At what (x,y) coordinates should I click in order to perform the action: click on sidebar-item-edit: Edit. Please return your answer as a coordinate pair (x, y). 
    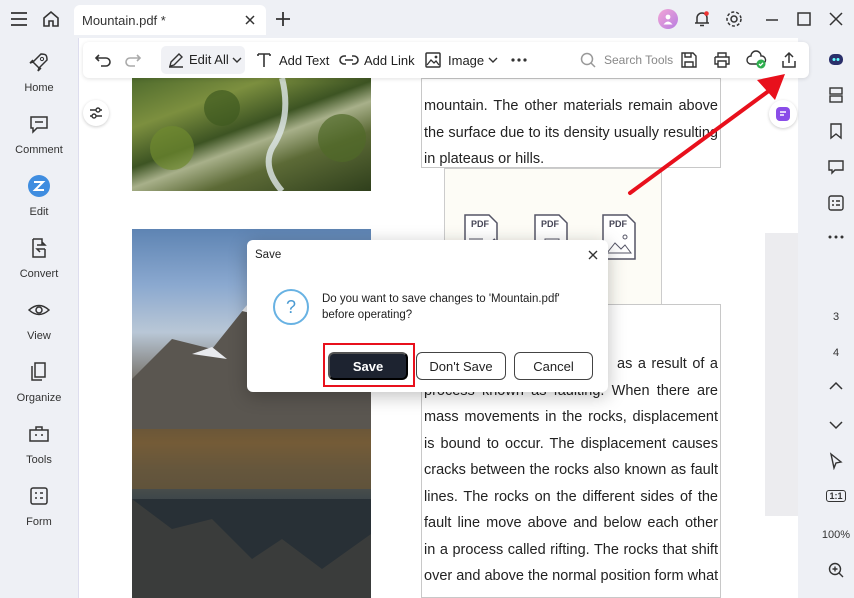
    Looking at the image, I should click on (39, 198).